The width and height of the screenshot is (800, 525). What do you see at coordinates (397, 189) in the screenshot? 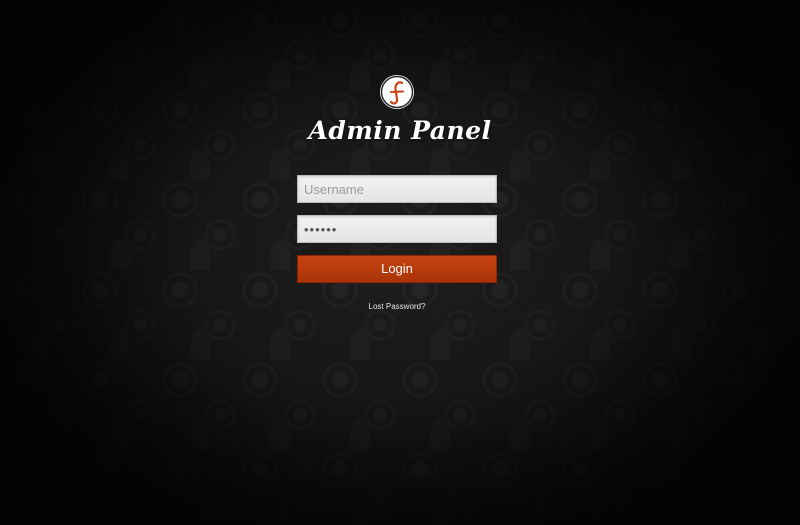
I see `username-input` at bounding box center [397, 189].